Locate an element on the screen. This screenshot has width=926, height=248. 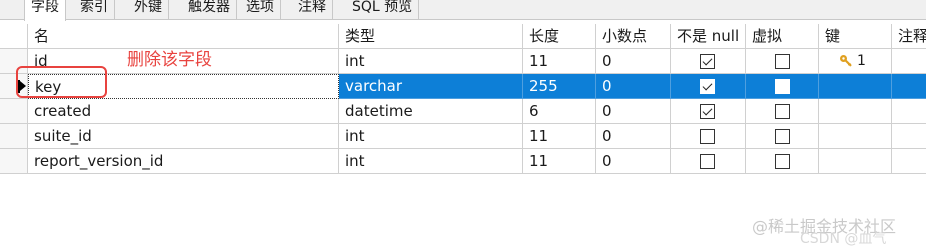
column-header-length: 长度 is located at coordinates (559, 36).